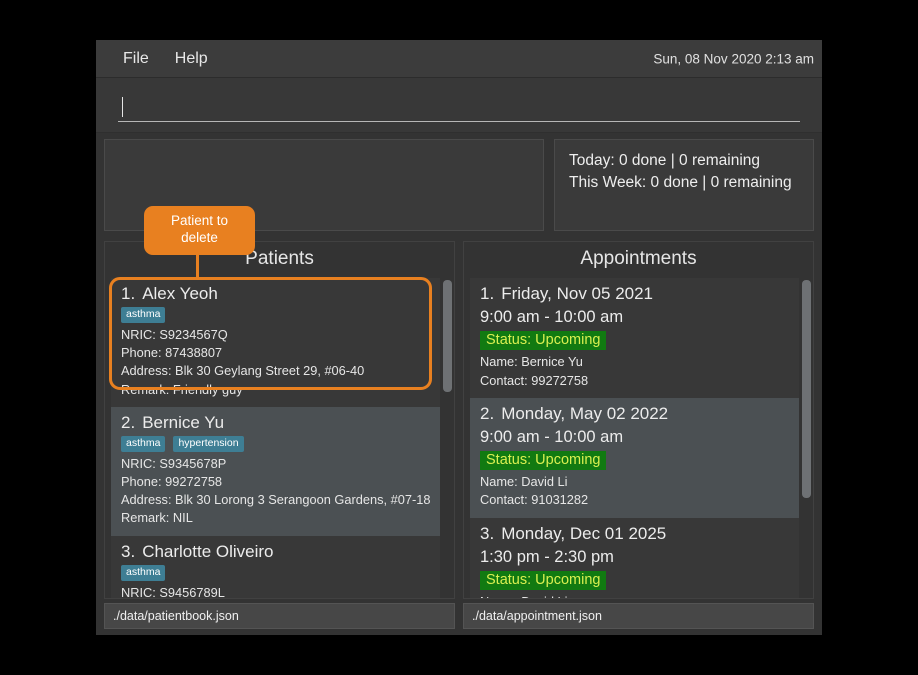 The height and width of the screenshot is (675, 918). What do you see at coordinates (136, 59) in the screenshot?
I see `menu-item-file: File` at bounding box center [136, 59].